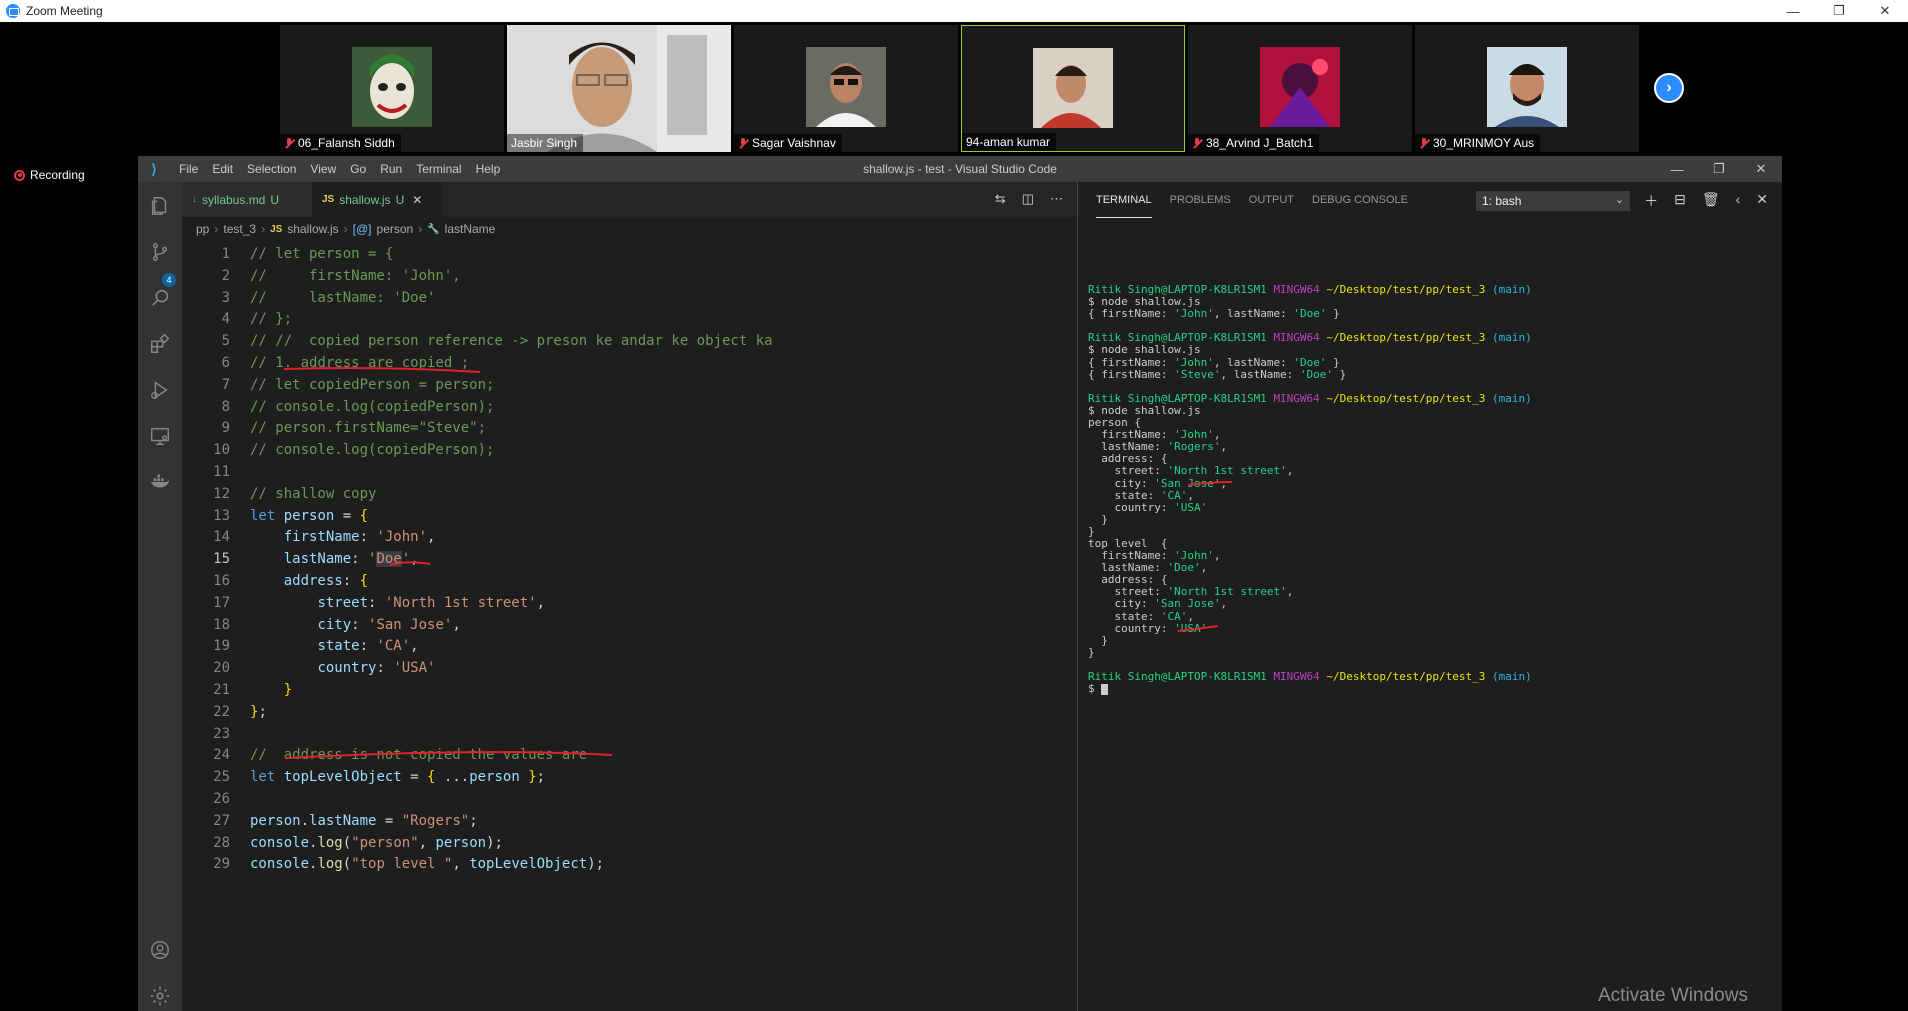 This screenshot has width=1908, height=1011. Describe the element at coordinates (629, 735) in the screenshot. I see `code-line: 23` at that location.